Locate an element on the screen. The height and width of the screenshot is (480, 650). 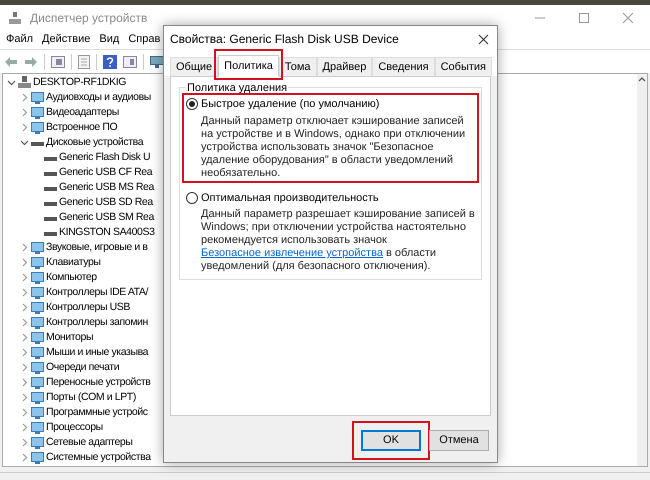
tree-item: Встроенное ПО is located at coordinates (82, 128).